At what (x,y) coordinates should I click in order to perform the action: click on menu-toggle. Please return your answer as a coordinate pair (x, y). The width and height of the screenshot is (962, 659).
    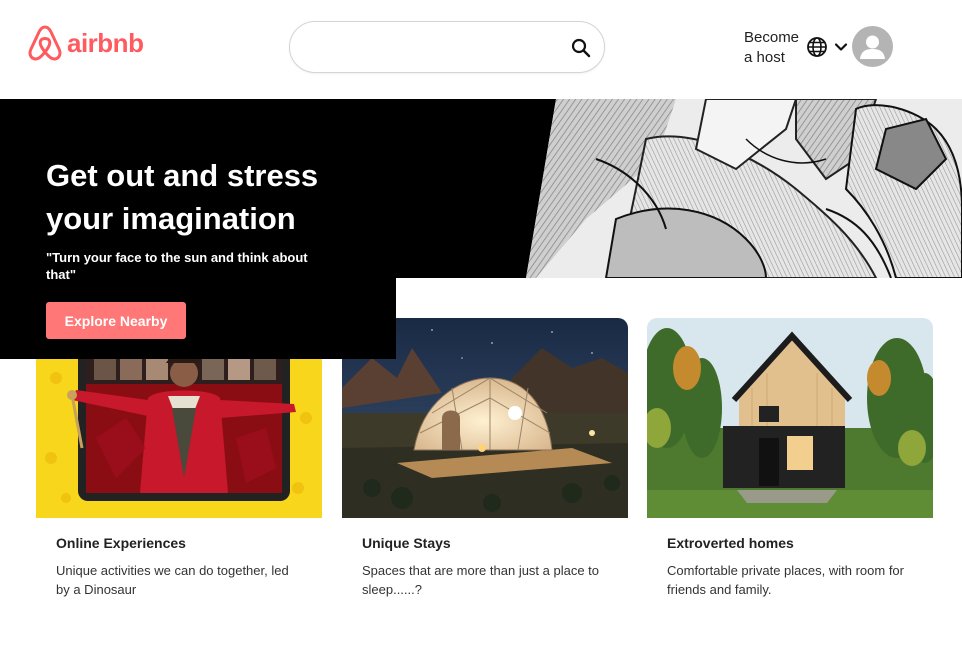
    Looking at the image, I should click on (841, 47).